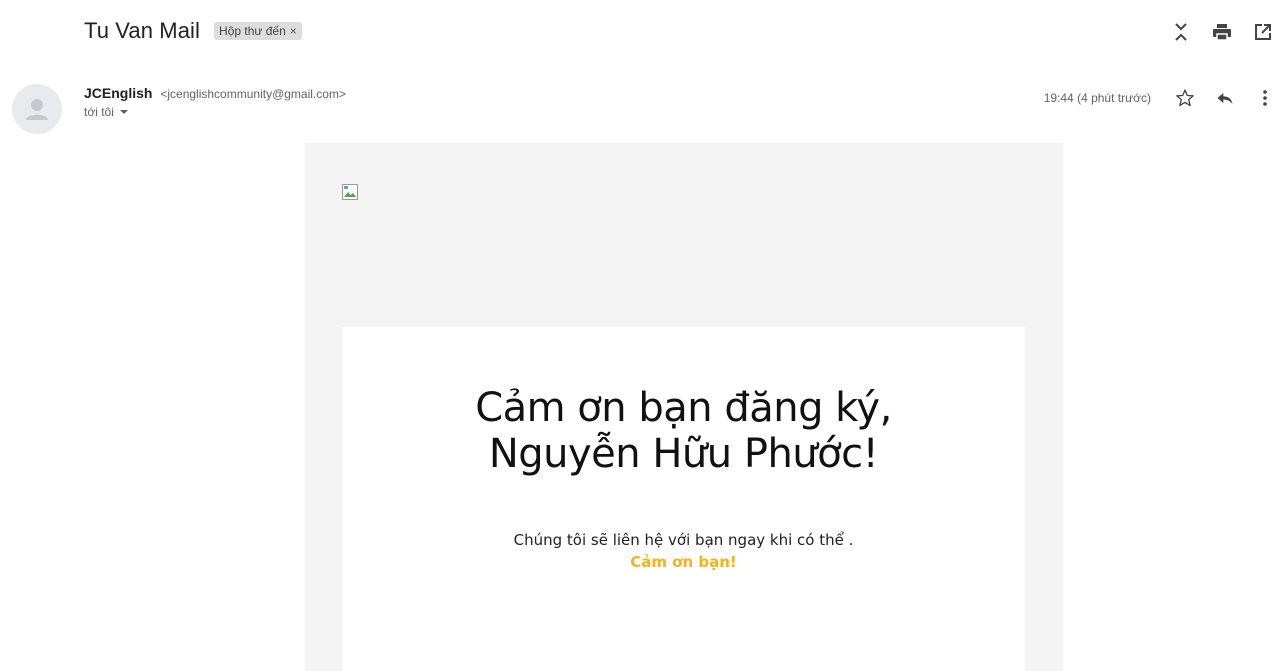 Image resolution: width=1277 pixels, height=671 pixels. Describe the element at coordinates (99, 112) in the screenshot. I see `recipient-text: tới tôi` at that location.